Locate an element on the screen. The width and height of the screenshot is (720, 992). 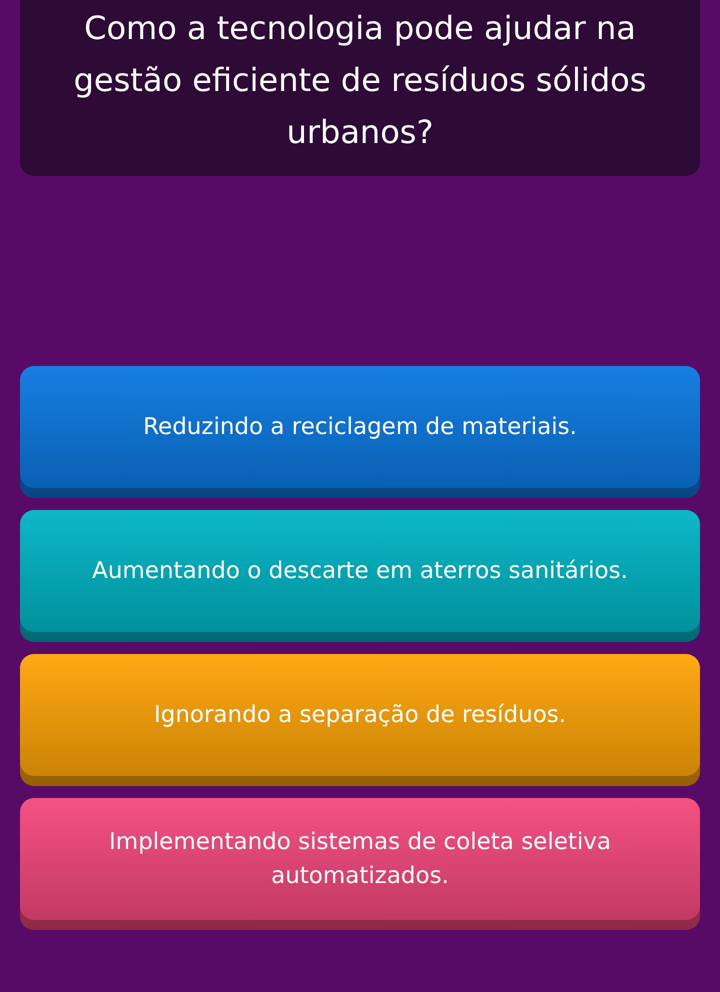
answer-button: Ignorando a separação de resíduos. is located at coordinates (360, 720).